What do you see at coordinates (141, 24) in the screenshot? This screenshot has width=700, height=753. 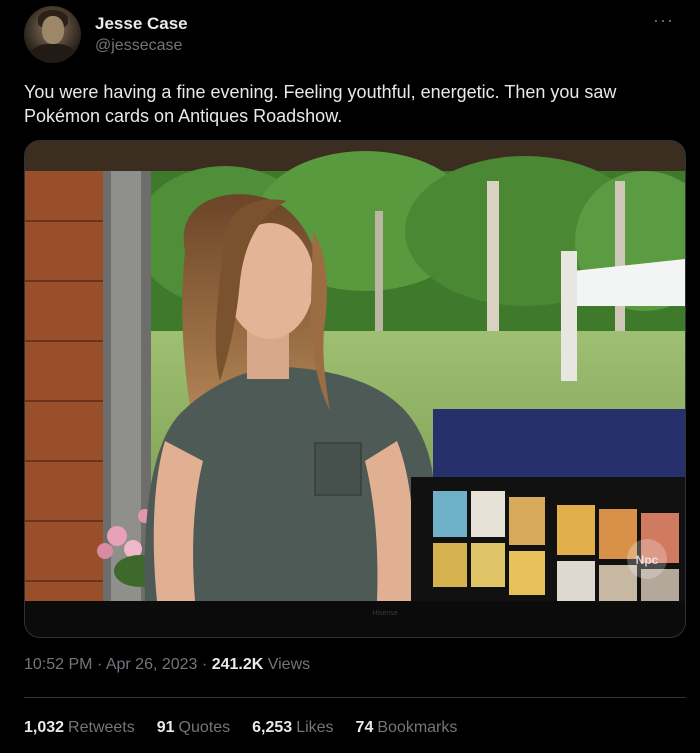 I see `author-display-name: Jesse Case` at bounding box center [141, 24].